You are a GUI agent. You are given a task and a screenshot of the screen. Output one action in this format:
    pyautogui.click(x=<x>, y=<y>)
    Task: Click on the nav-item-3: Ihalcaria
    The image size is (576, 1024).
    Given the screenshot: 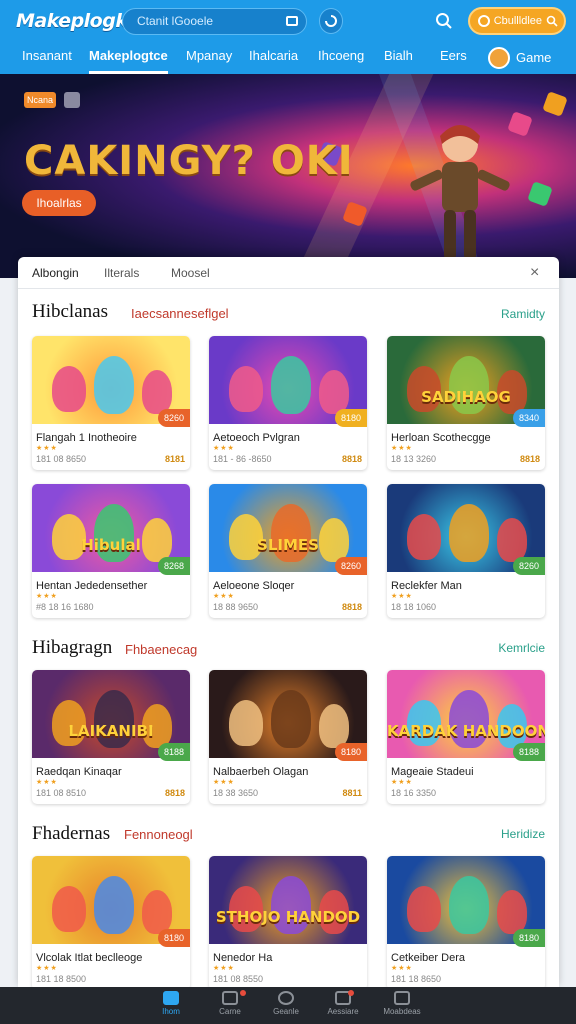 What is the action you would take?
    pyautogui.click(x=273, y=58)
    